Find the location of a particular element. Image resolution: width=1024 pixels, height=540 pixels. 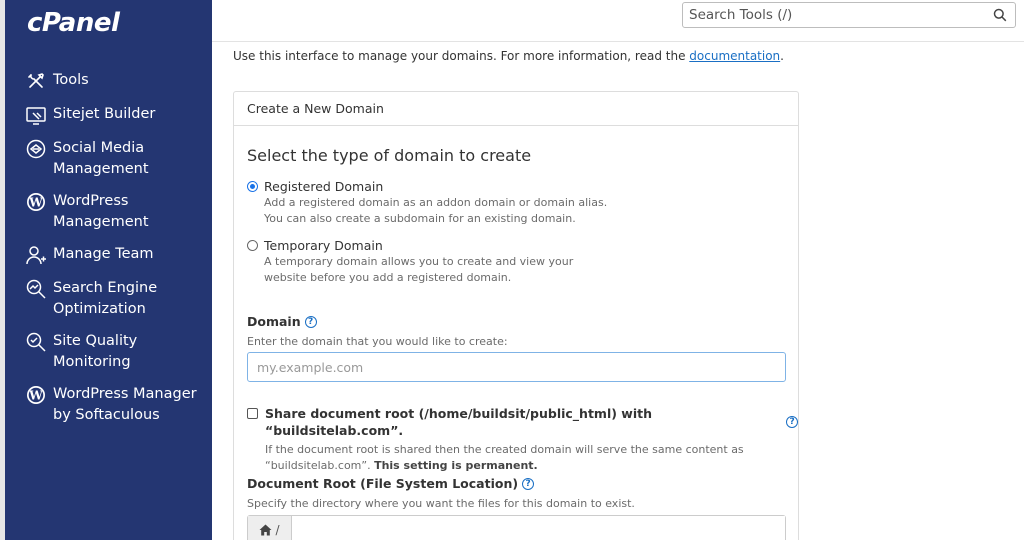

sidebar-item-label: Search Engine Optimization is located at coordinates (105, 298).